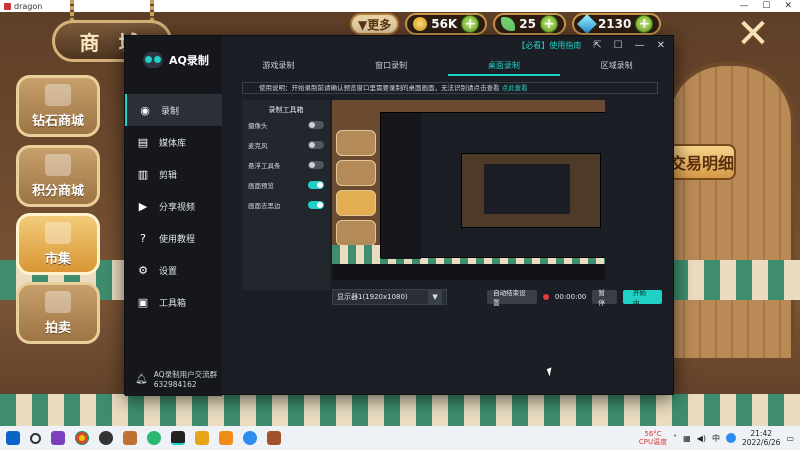  I want to click on minimize-button: —, so click(743, 6).